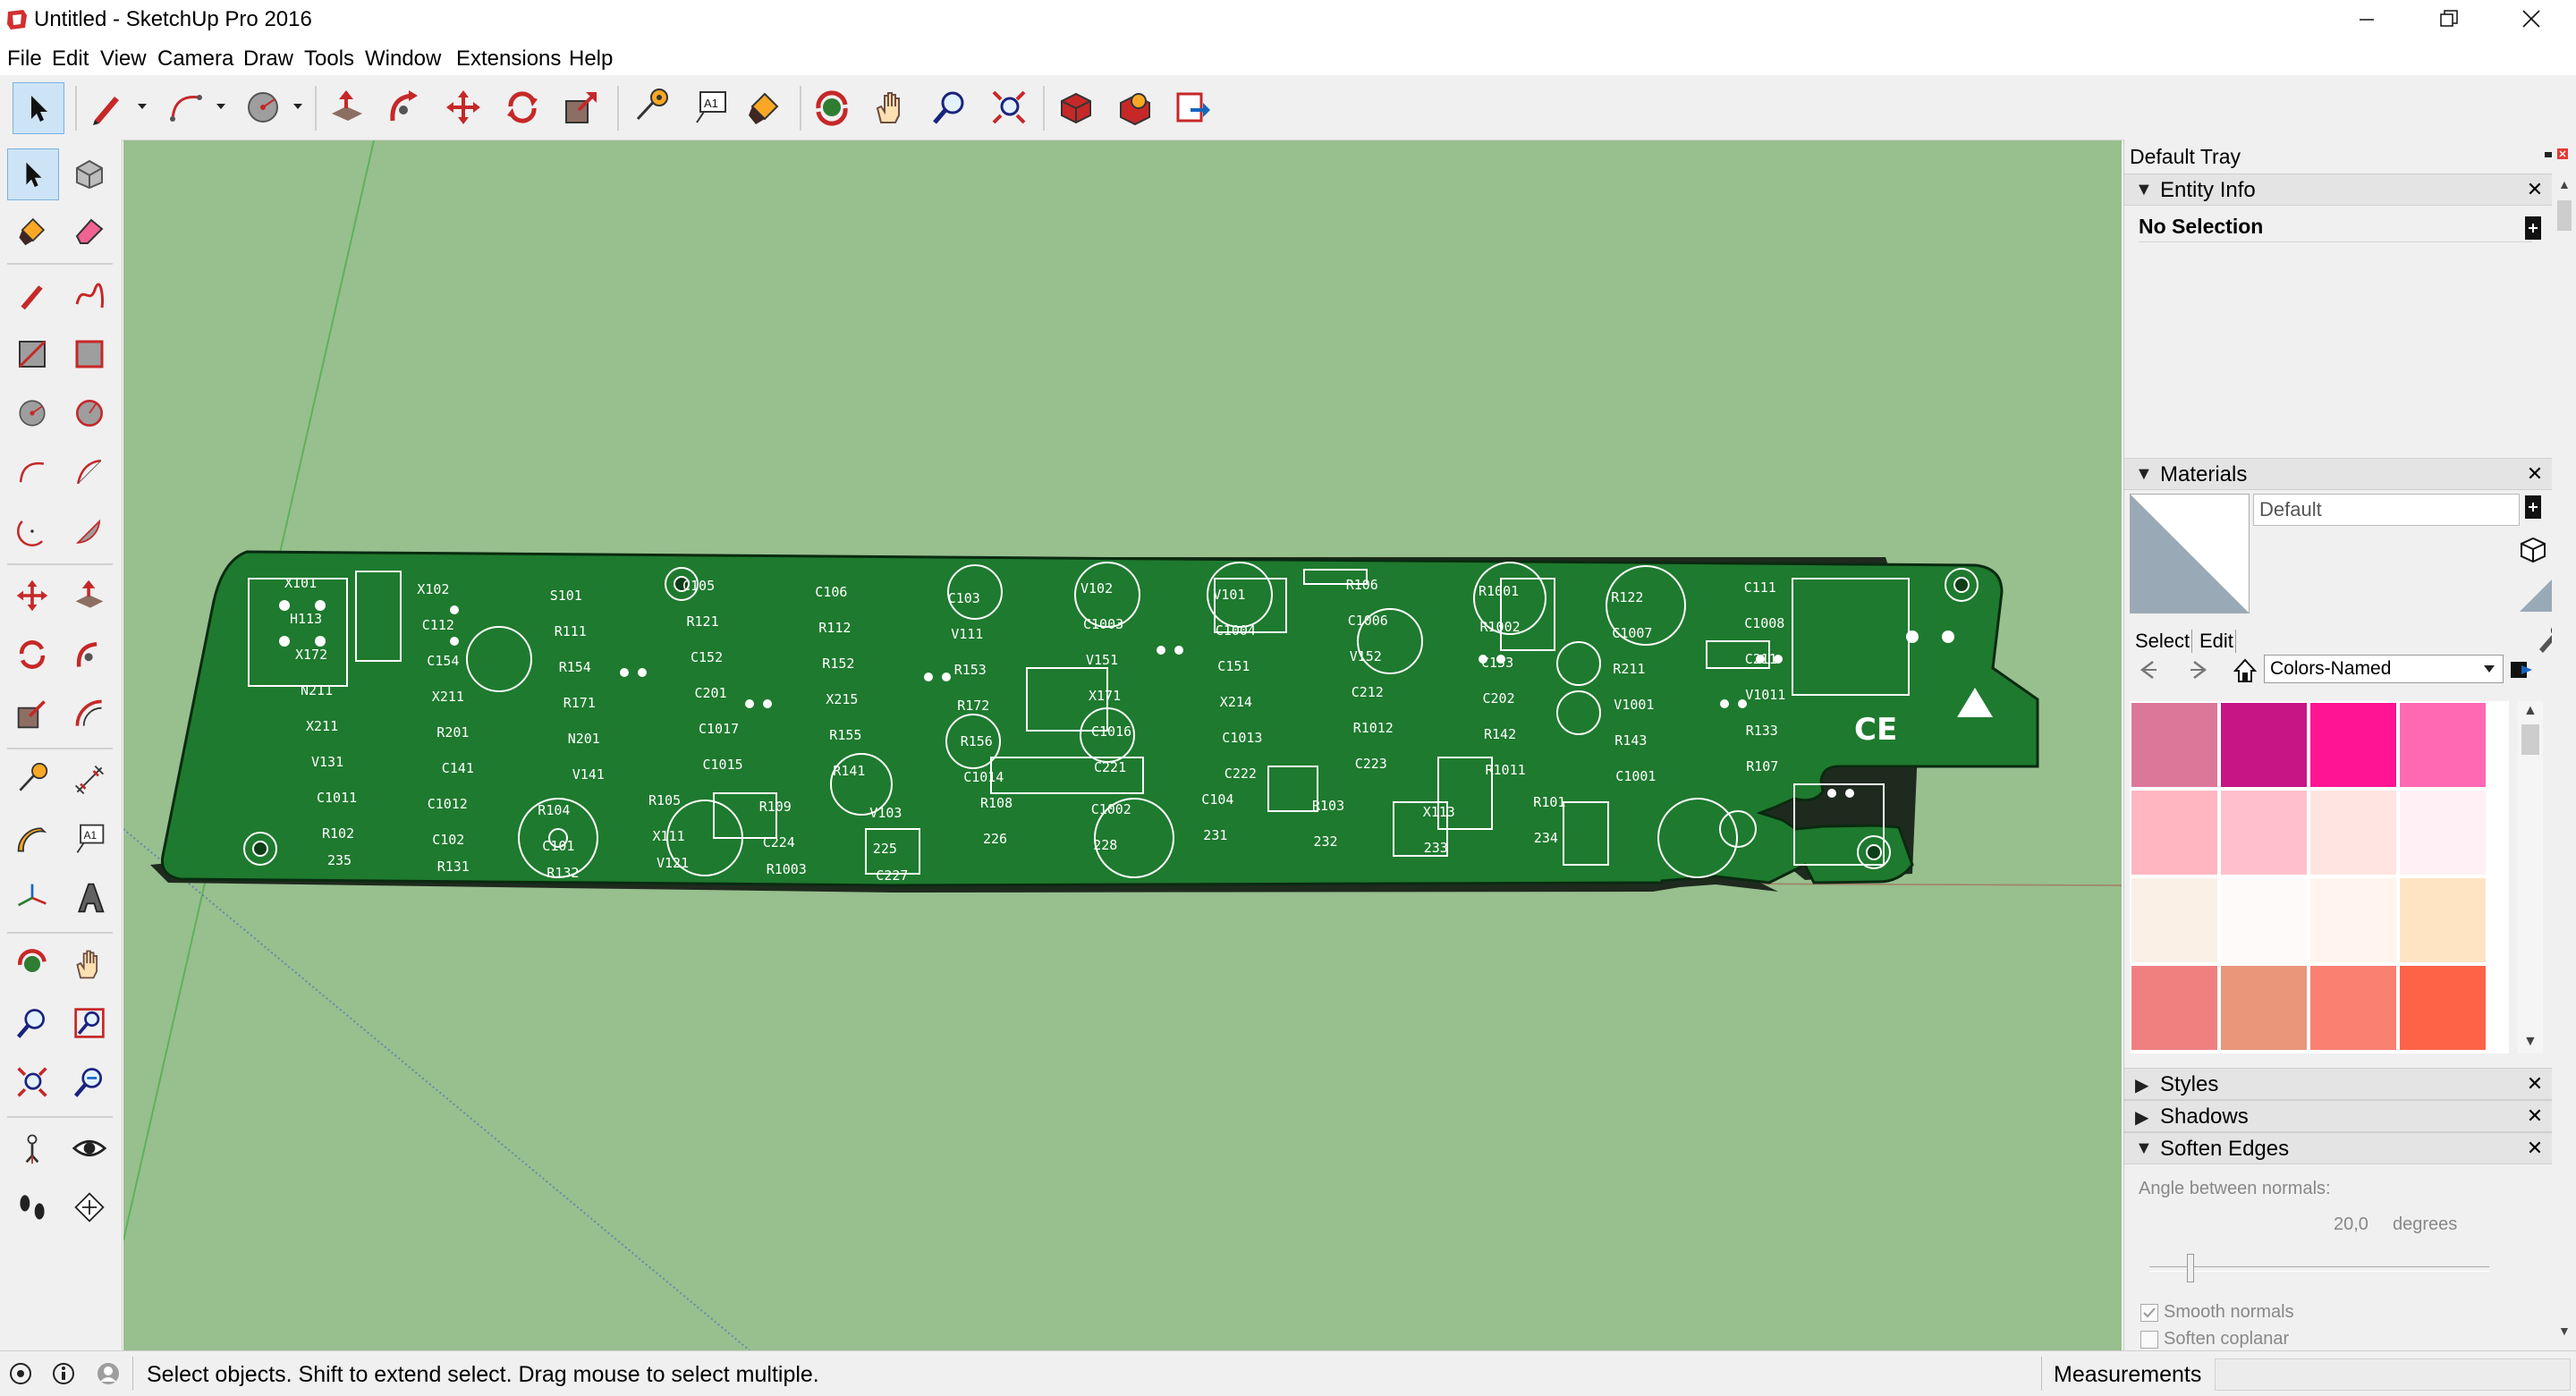 The image size is (2576, 1396). Describe the element at coordinates (89, 531) in the screenshot. I see `left-pie-button` at that location.